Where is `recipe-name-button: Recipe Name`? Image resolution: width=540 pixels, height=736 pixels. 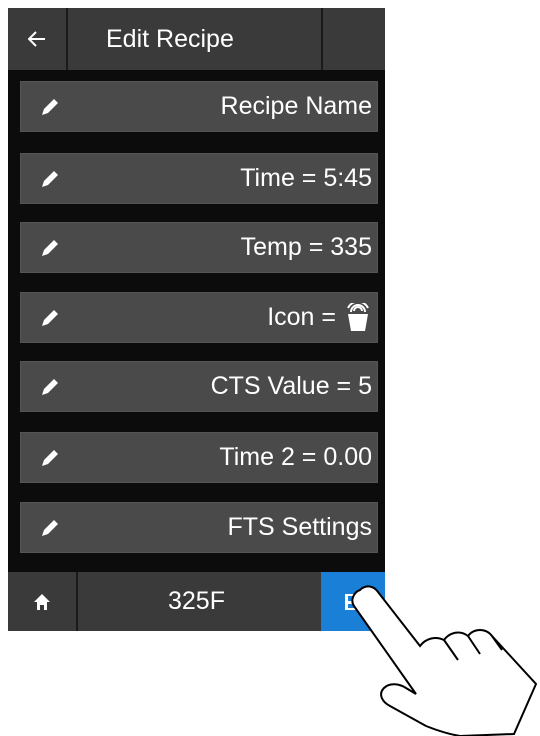 recipe-name-button: Recipe Name is located at coordinates (199, 106).